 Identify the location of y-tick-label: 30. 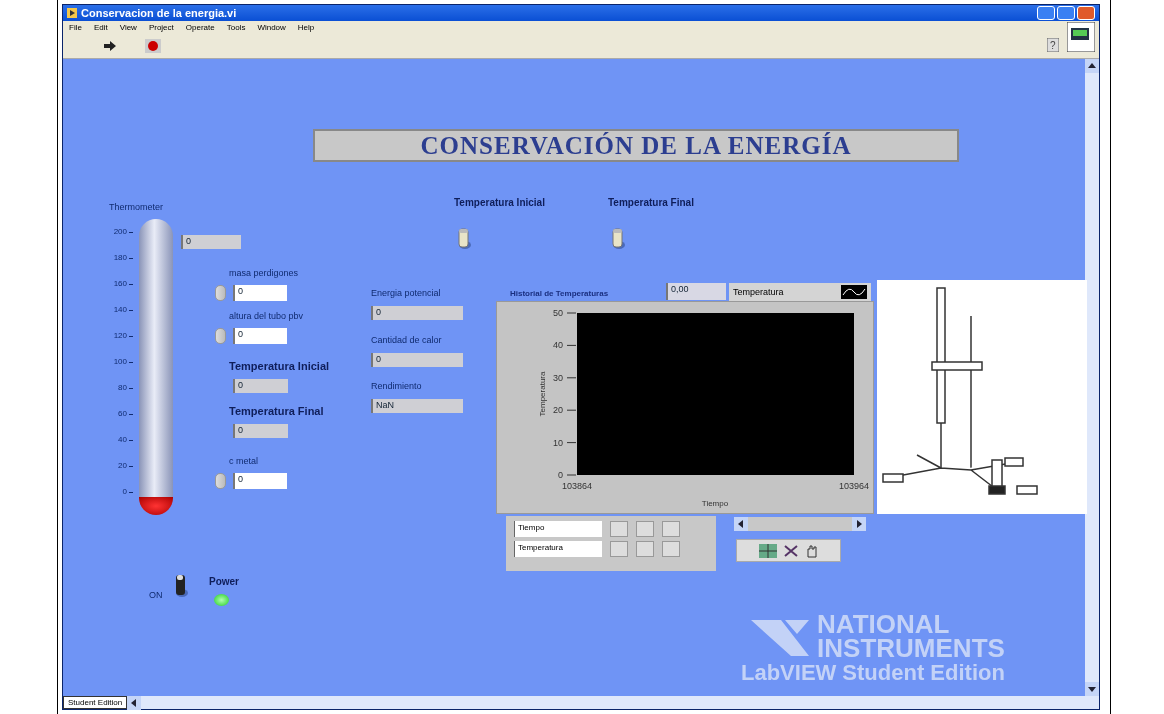
(558, 377).